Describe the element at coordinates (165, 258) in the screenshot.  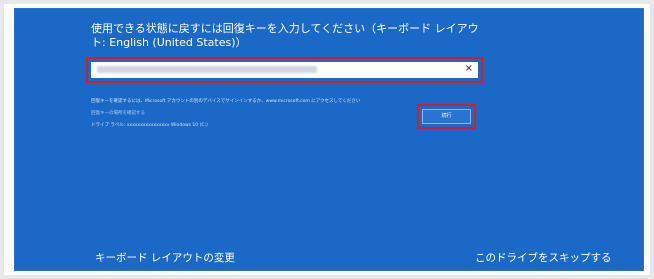
I see `change-keyboard-layout-link: キーボード レイアウトの変更` at that location.